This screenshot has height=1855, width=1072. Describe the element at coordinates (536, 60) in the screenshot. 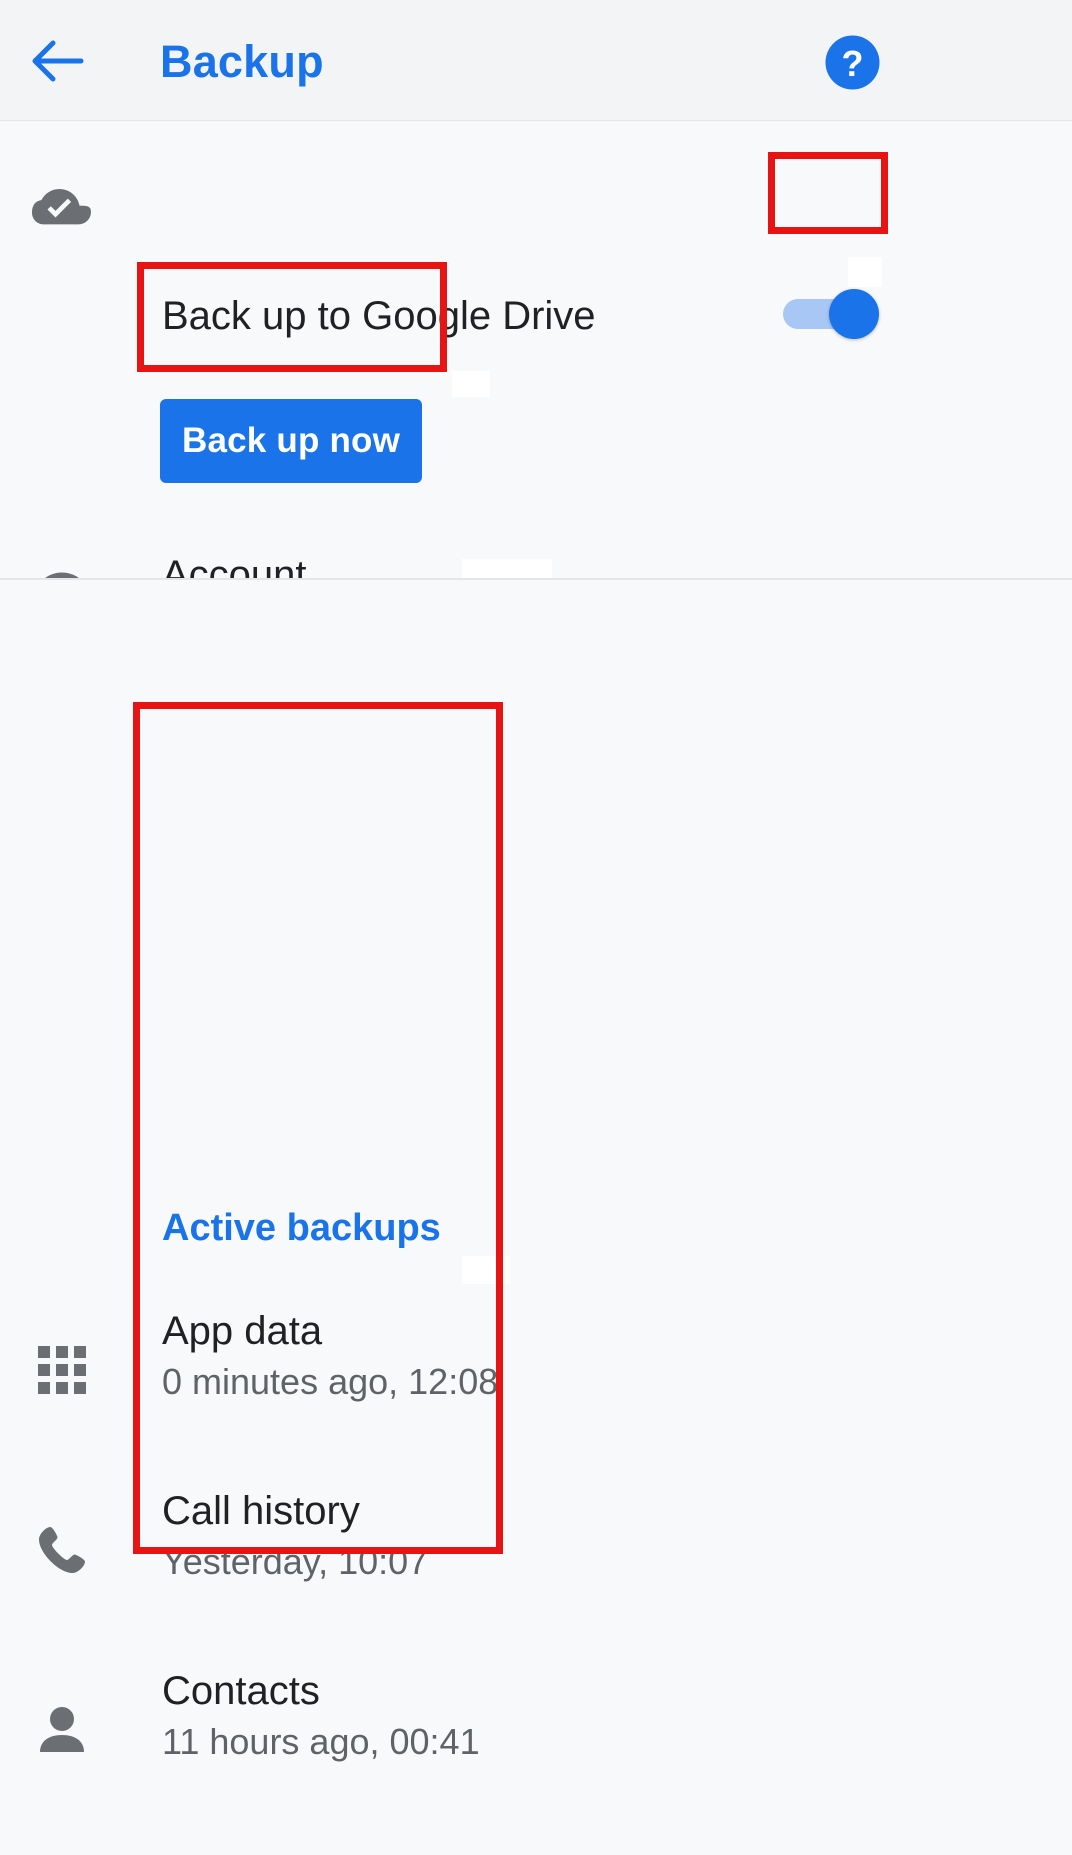

I see `app-bar: Backup ?` at that location.